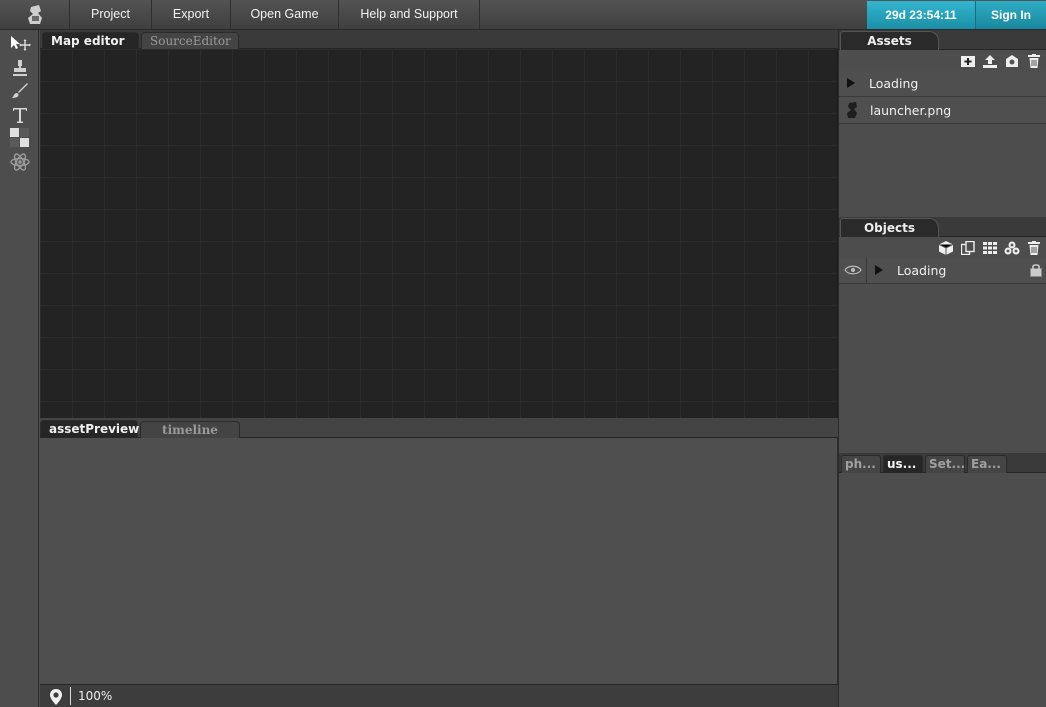 The width and height of the screenshot is (1046, 707). I want to click on tab-asset-preview: assetPreview, so click(89, 429).